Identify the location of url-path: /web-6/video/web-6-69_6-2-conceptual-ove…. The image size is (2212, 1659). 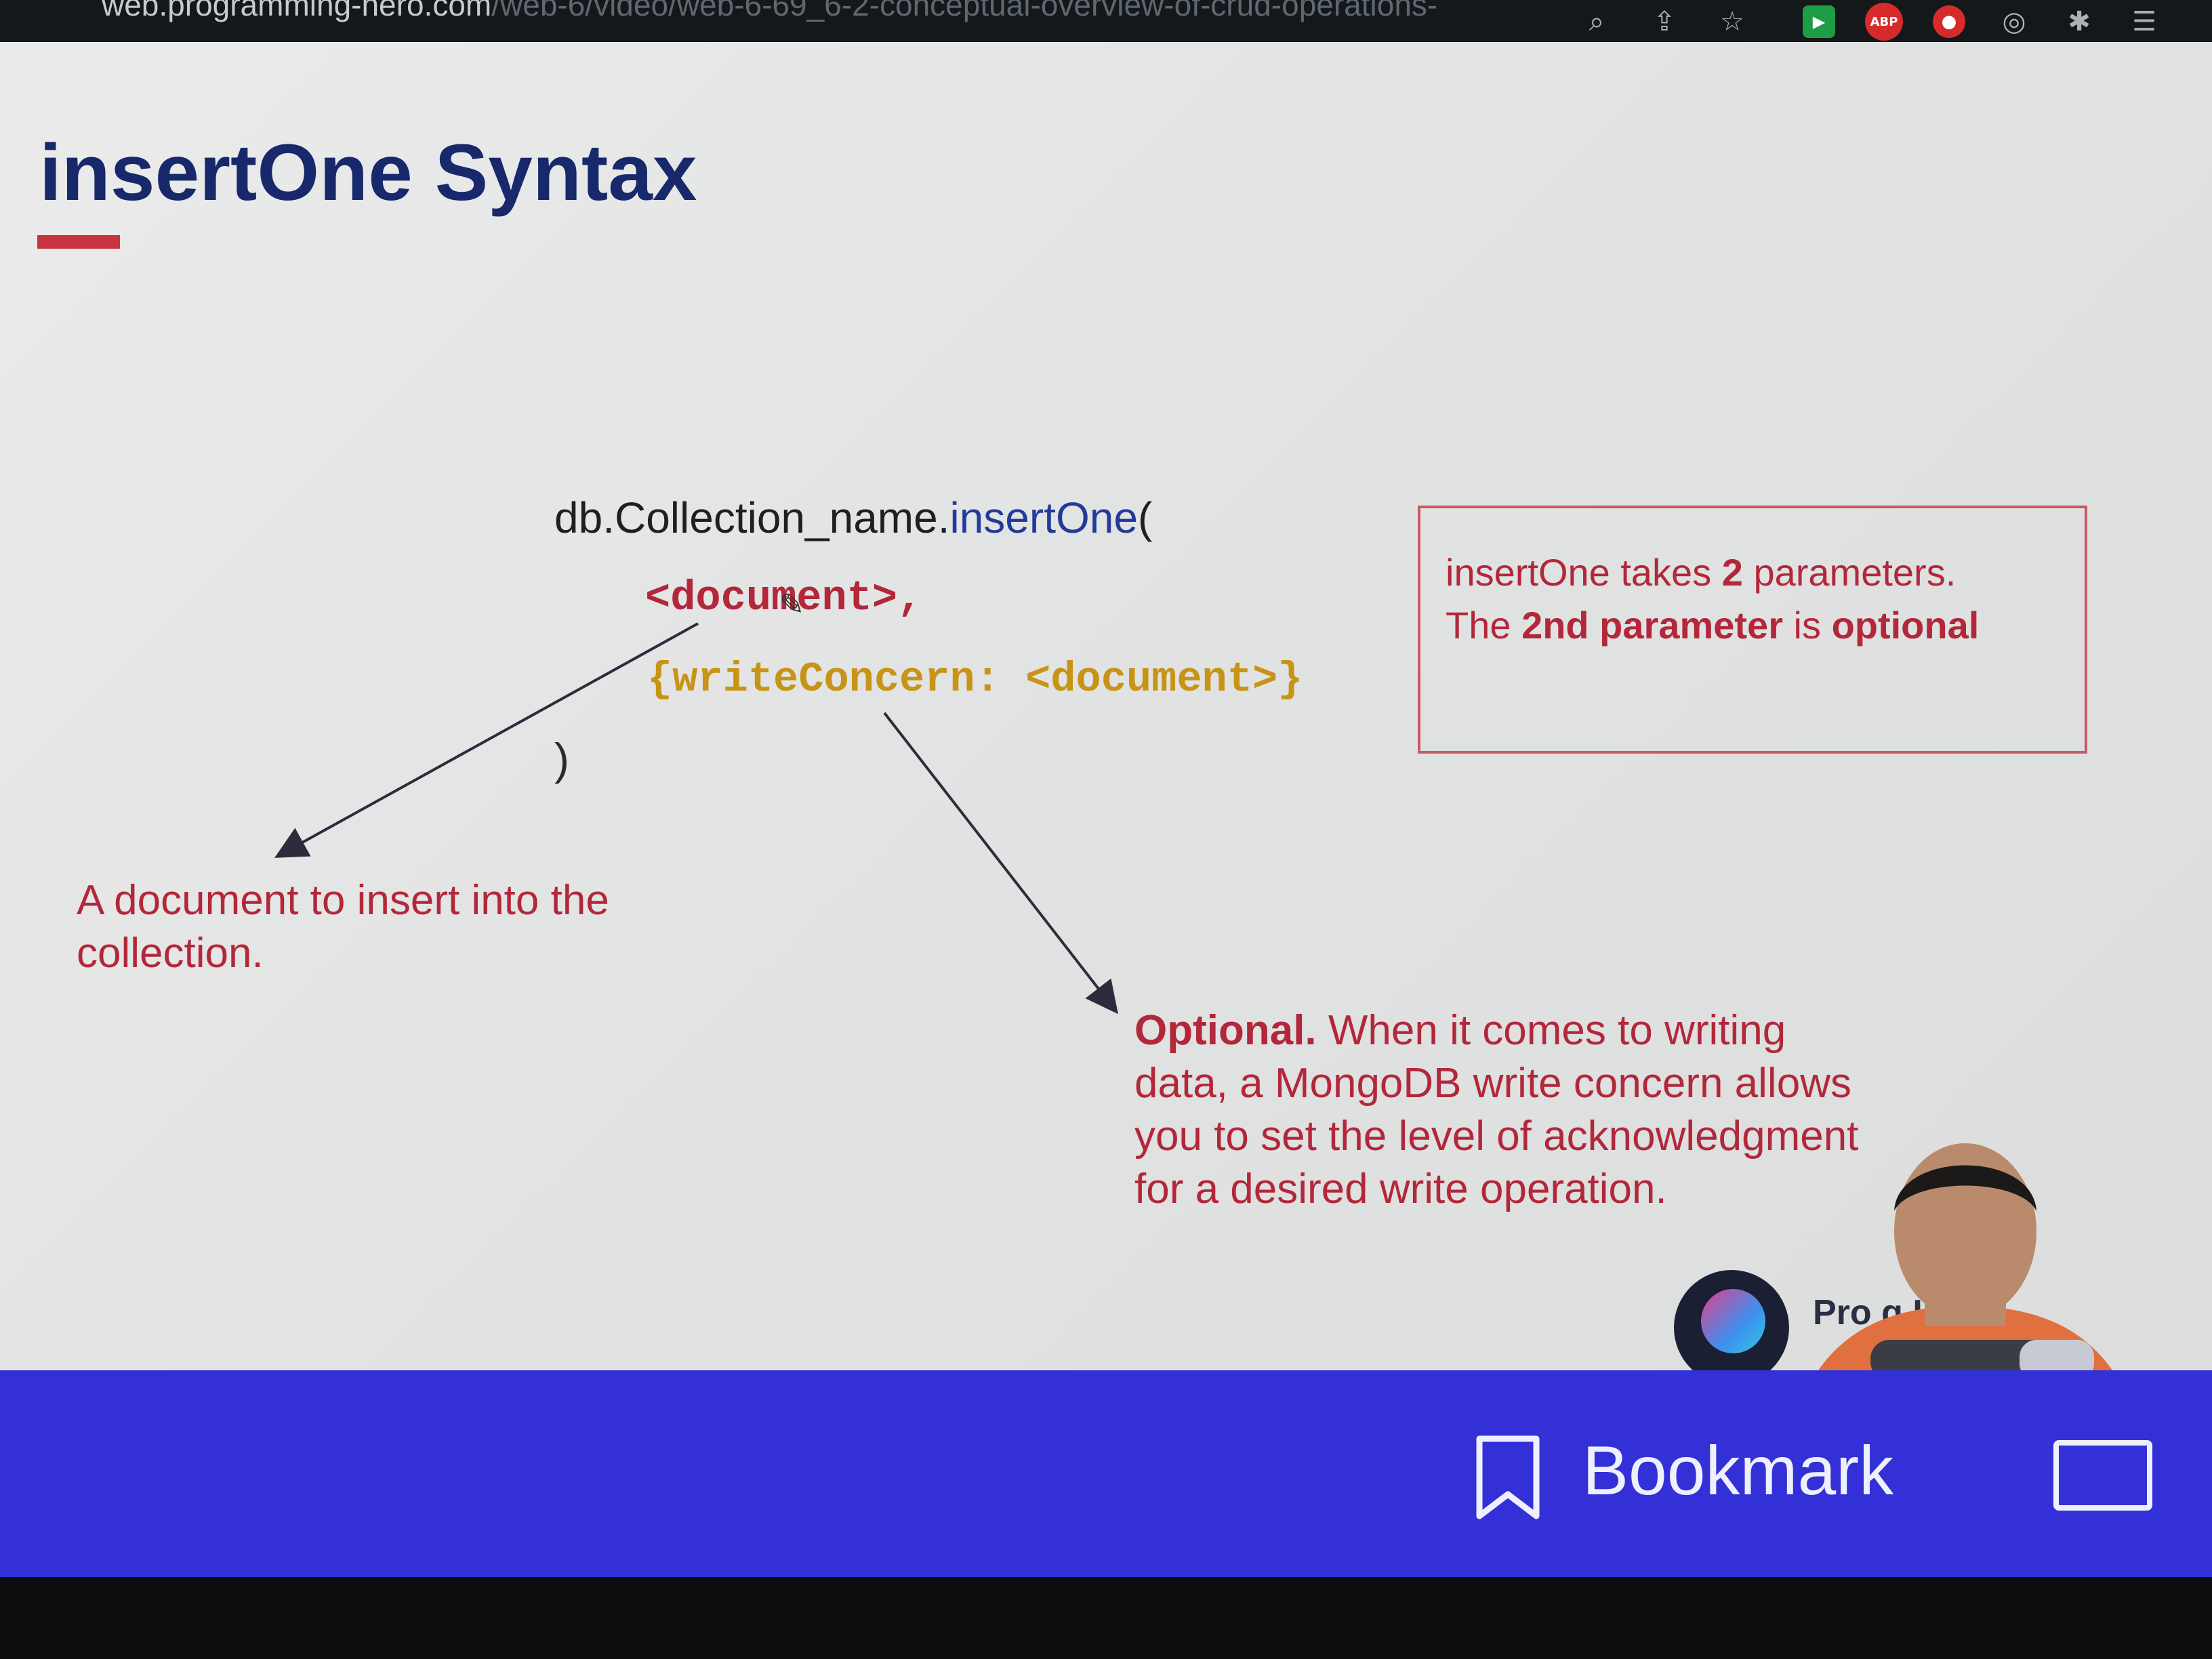
(965, 11).